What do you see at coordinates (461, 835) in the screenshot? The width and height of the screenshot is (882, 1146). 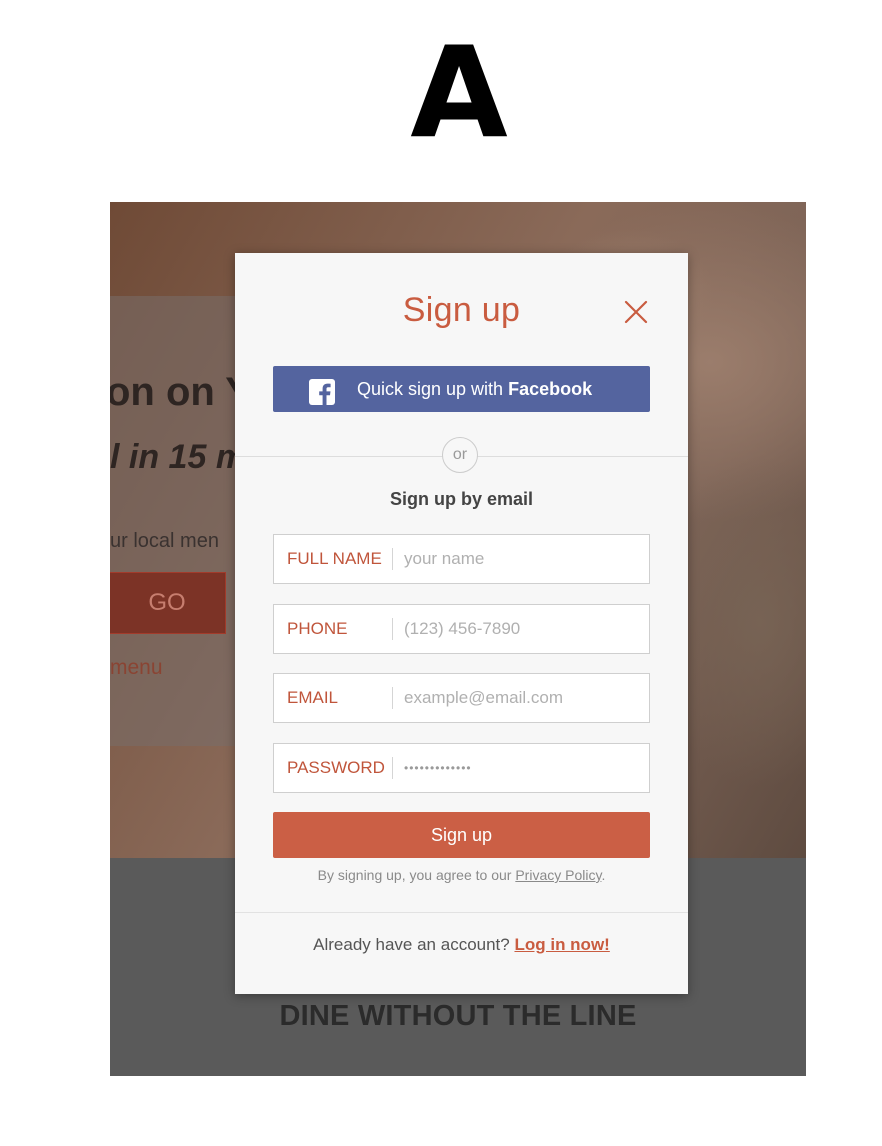 I see `signup-button: Sign up` at bounding box center [461, 835].